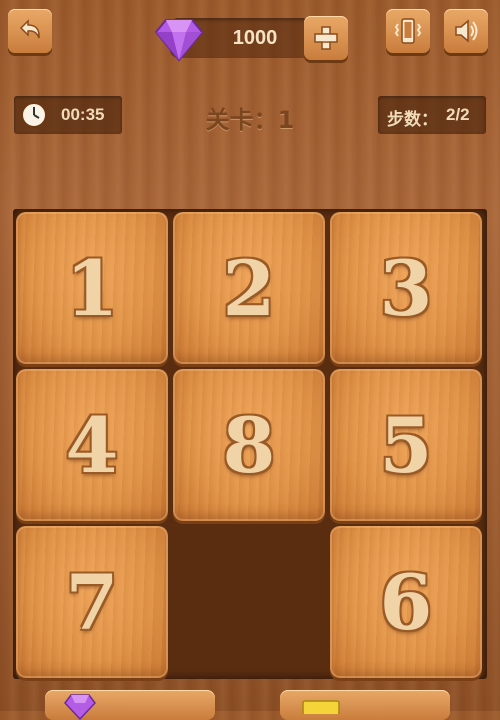 This screenshot has width=500, height=720. I want to click on back-button, so click(30, 31).